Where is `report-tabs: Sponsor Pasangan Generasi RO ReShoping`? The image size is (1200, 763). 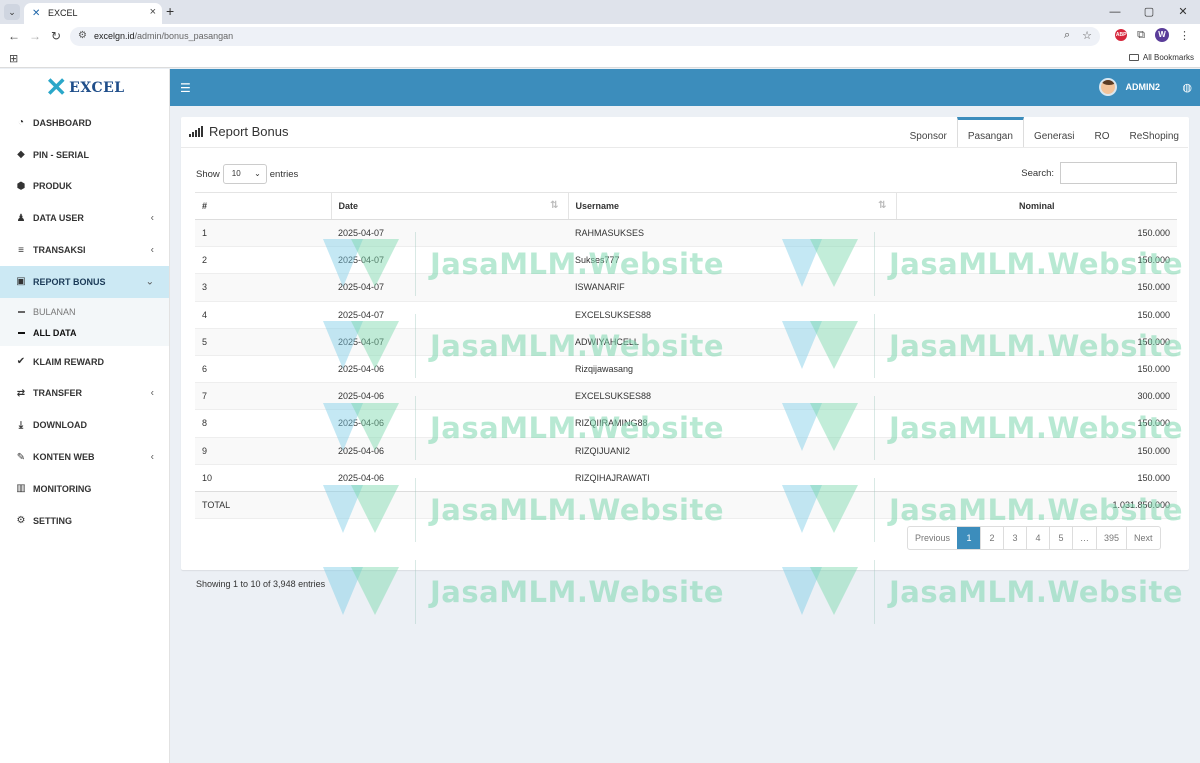 report-tabs: Sponsor Pasangan Generasi RO ReShoping is located at coordinates (1044, 132).